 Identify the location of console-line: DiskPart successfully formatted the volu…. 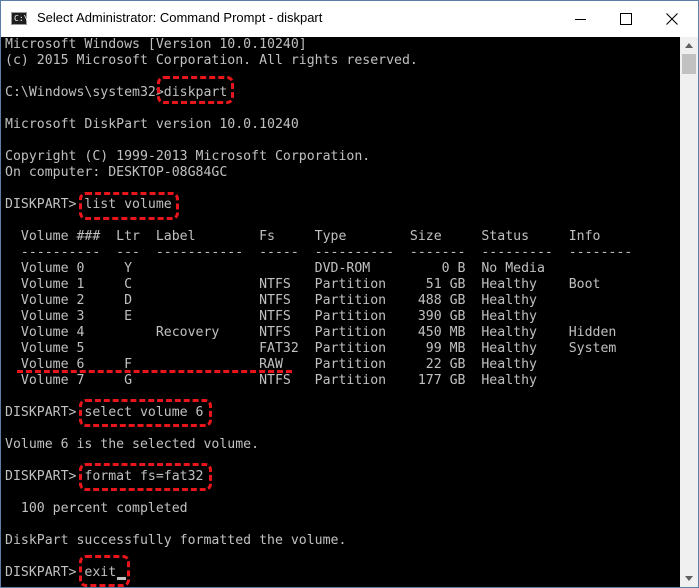
(176, 540).